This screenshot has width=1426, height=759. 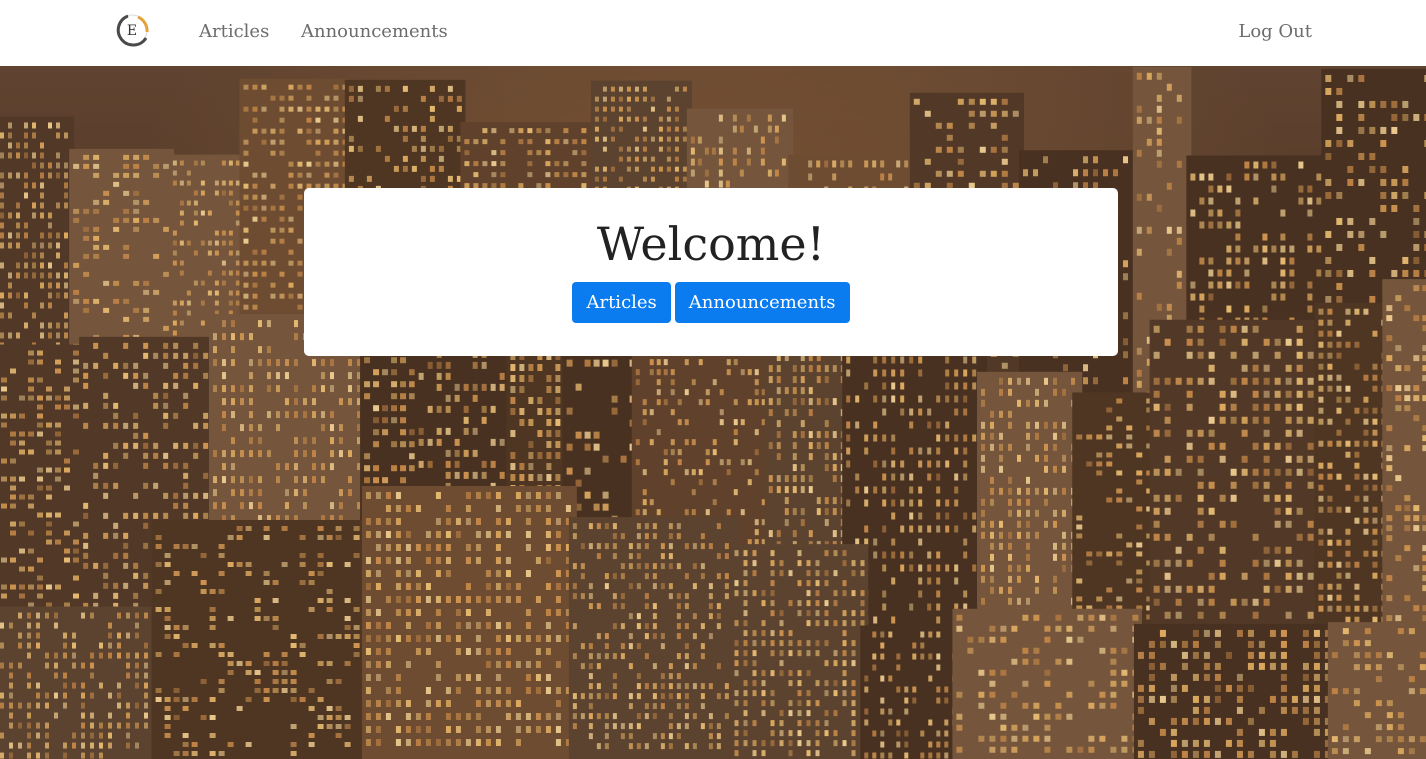 I want to click on announcements-button: Announcements, so click(x=762, y=302).